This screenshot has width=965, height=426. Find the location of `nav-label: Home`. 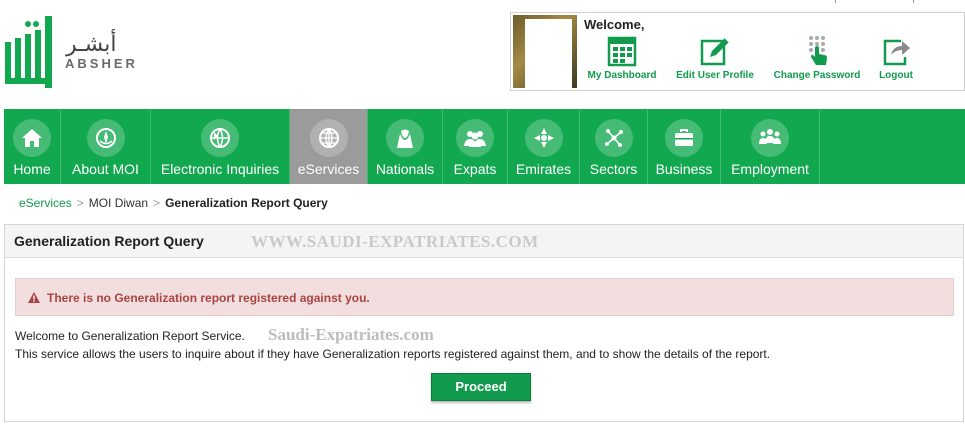

nav-label: Home is located at coordinates (32, 169).